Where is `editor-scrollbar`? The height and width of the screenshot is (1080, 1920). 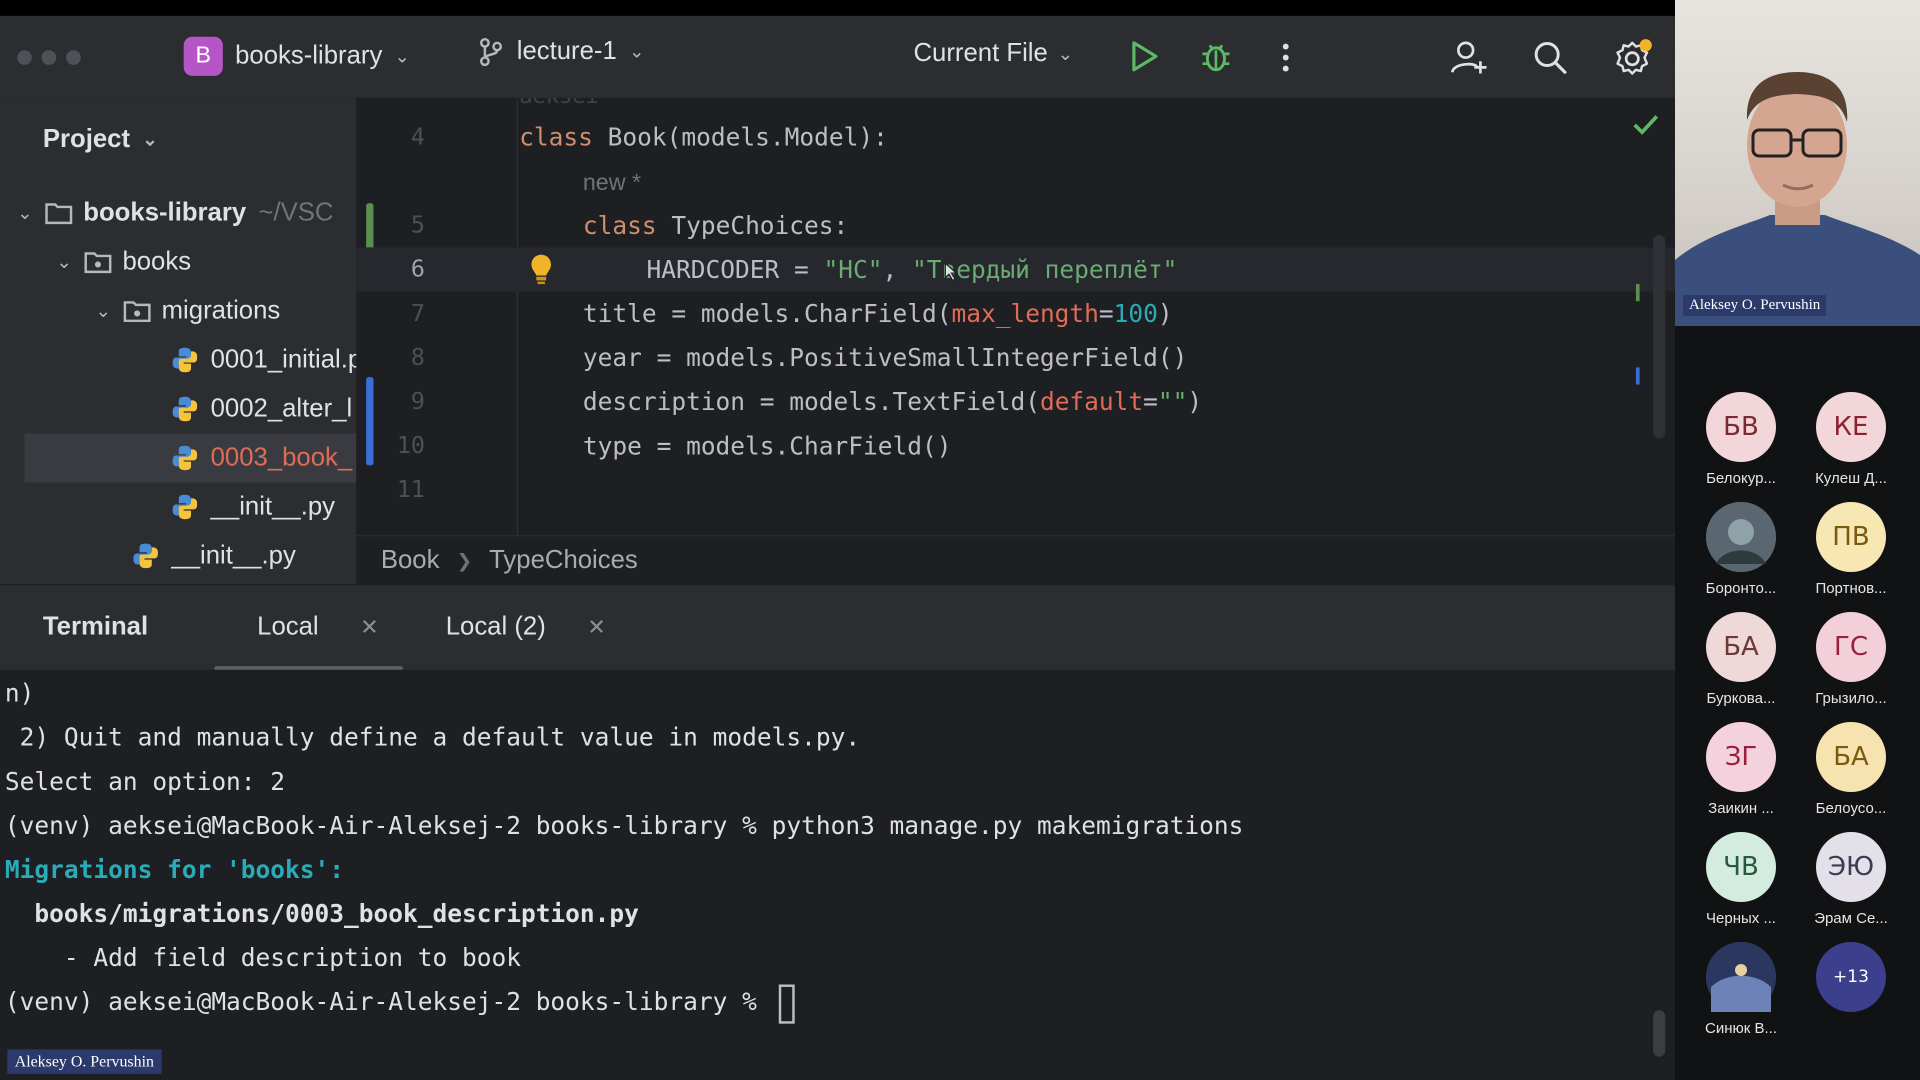 editor-scrollbar is located at coordinates (1659, 337).